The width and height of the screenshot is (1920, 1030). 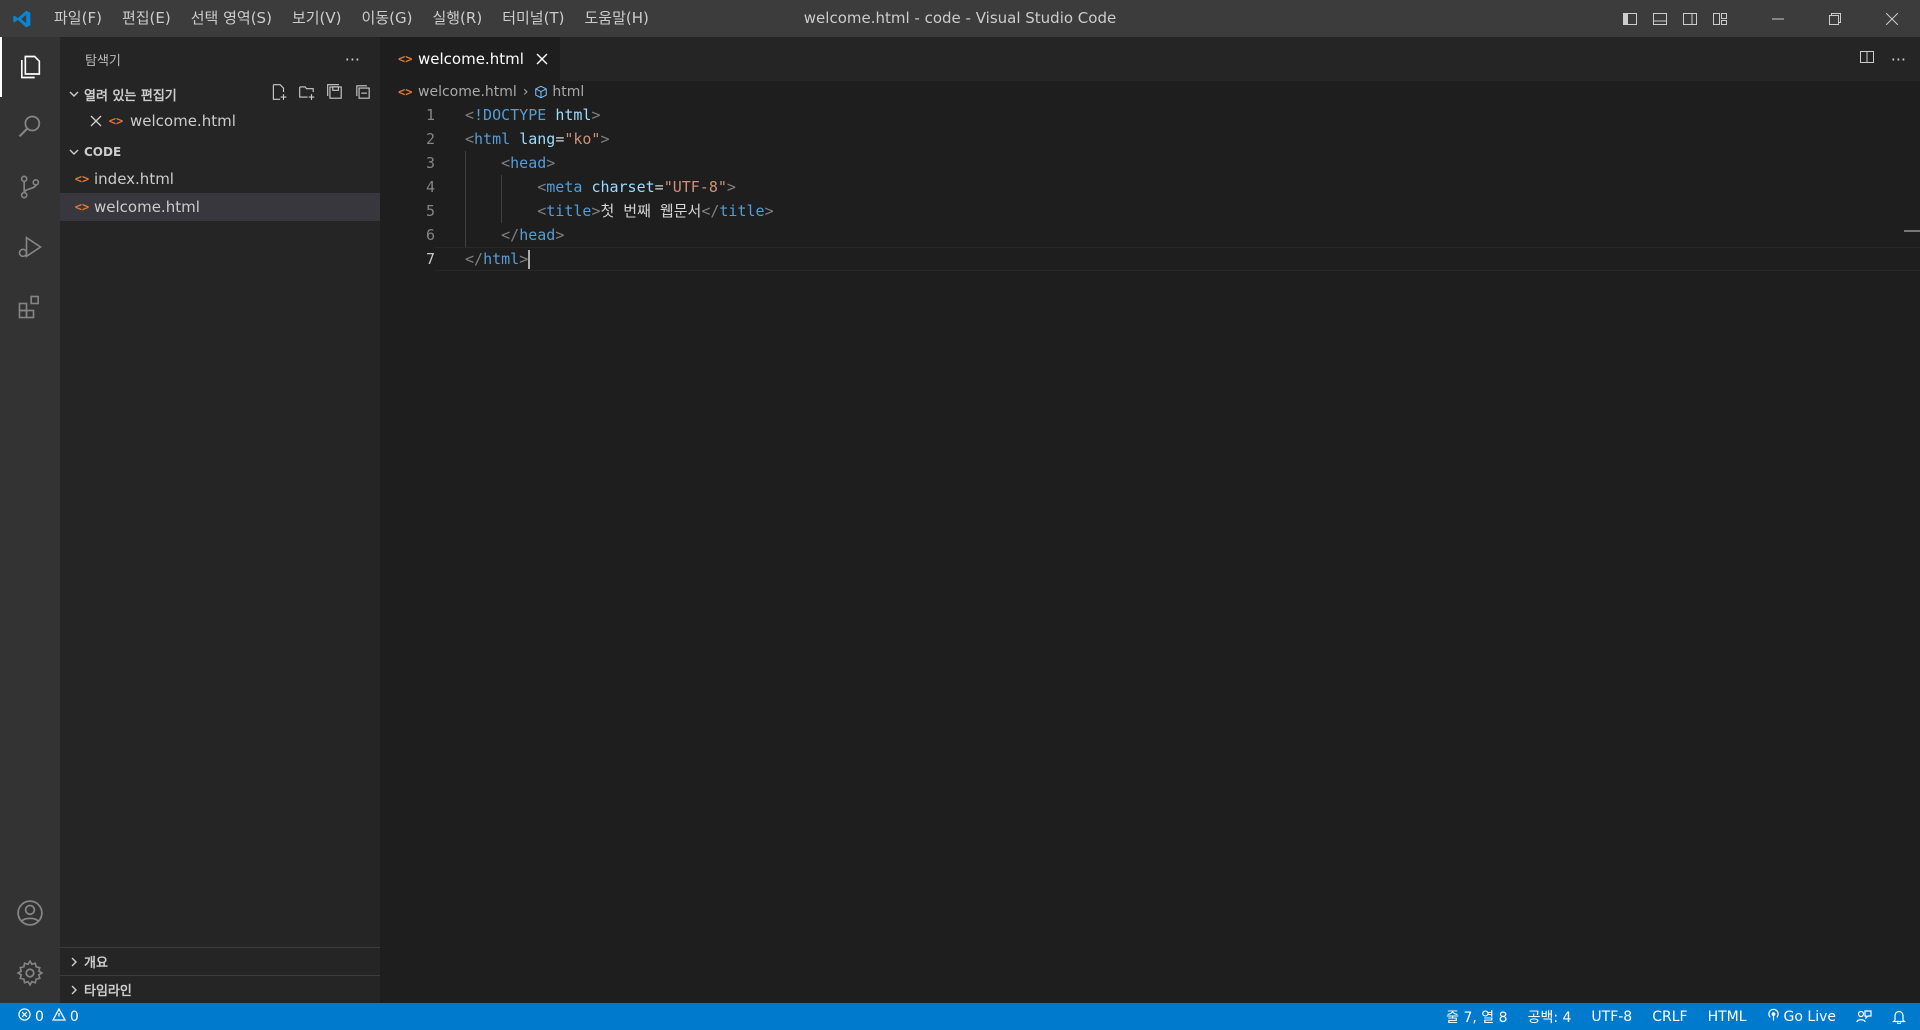 What do you see at coordinates (1720, 18) in the screenshot?
I see `customize-layout-icon` at bounding box center [1720, 18].